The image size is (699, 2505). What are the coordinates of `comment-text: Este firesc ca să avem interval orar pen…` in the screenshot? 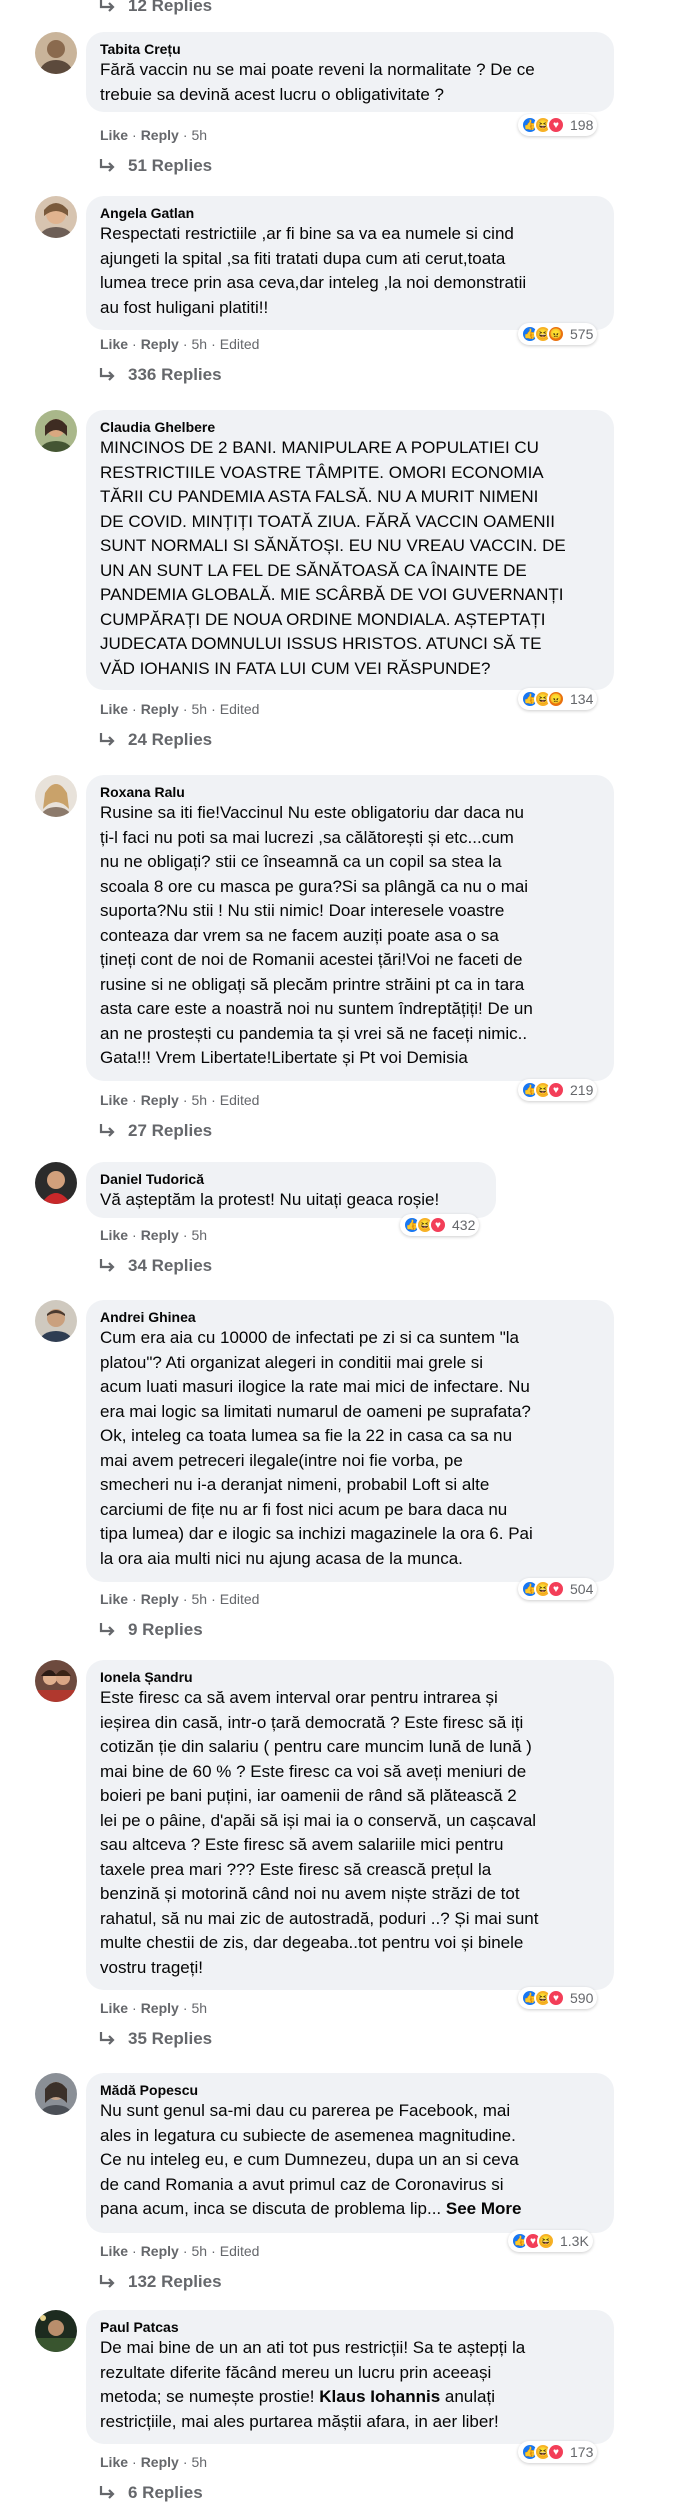 It's located at (319, 1832).